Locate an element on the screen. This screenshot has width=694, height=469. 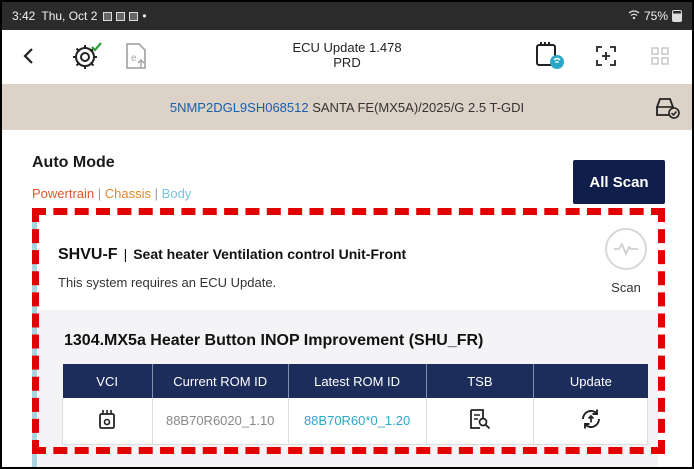
grid-menu-button is located at coordinates (660, 56).